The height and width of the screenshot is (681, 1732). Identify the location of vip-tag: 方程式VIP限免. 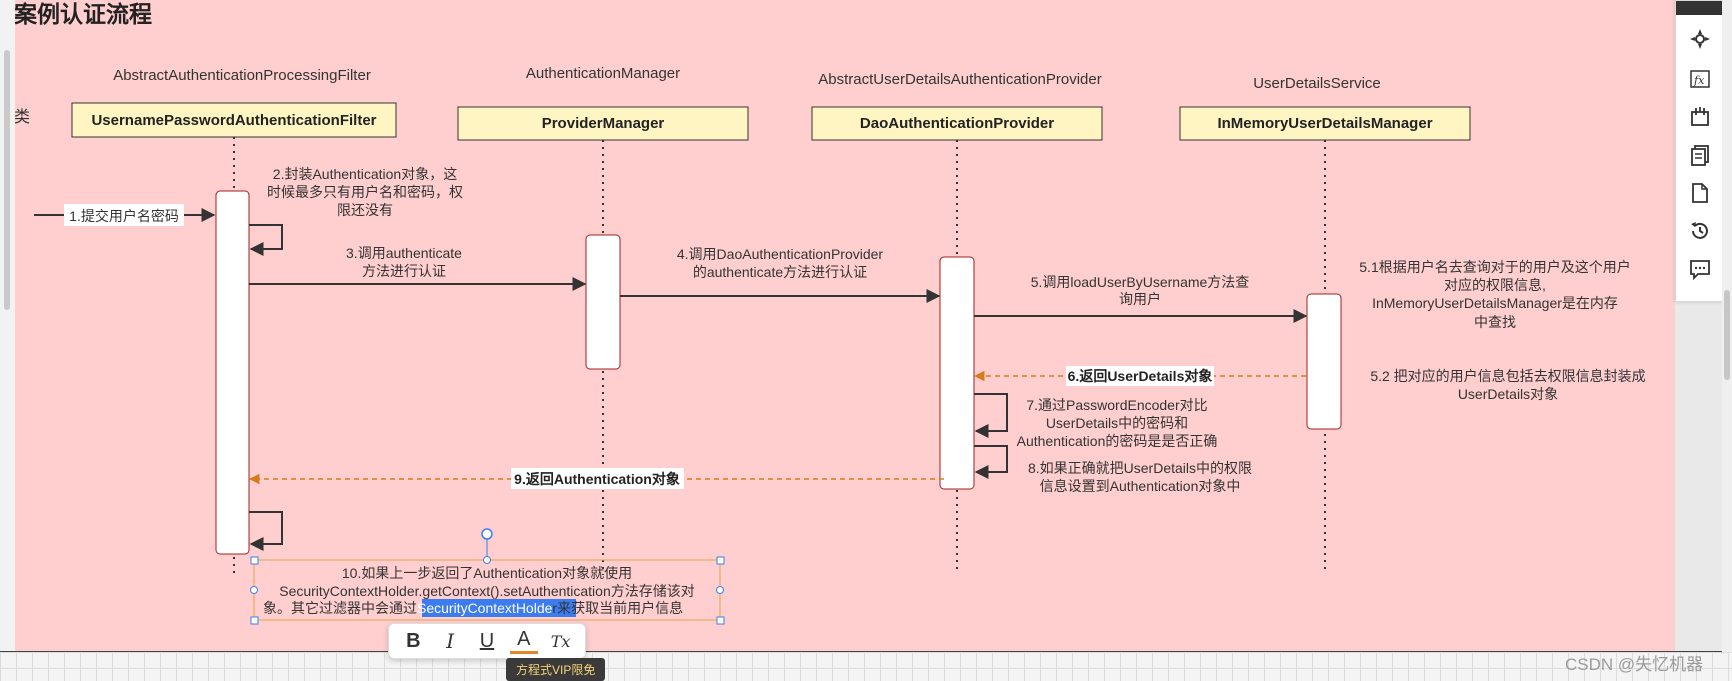
(556, 669).